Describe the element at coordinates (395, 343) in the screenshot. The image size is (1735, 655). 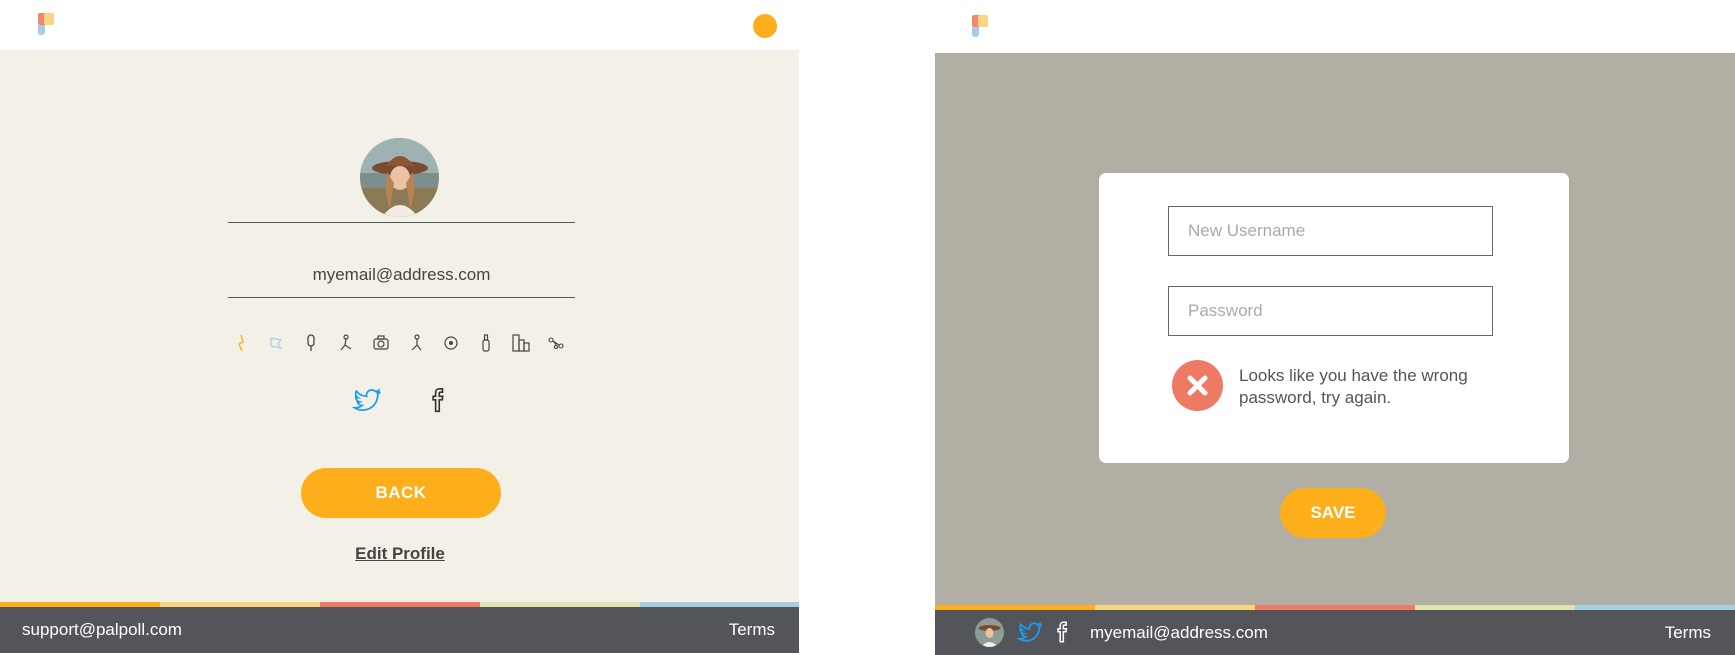
I see `badge-icon-row` at that location.